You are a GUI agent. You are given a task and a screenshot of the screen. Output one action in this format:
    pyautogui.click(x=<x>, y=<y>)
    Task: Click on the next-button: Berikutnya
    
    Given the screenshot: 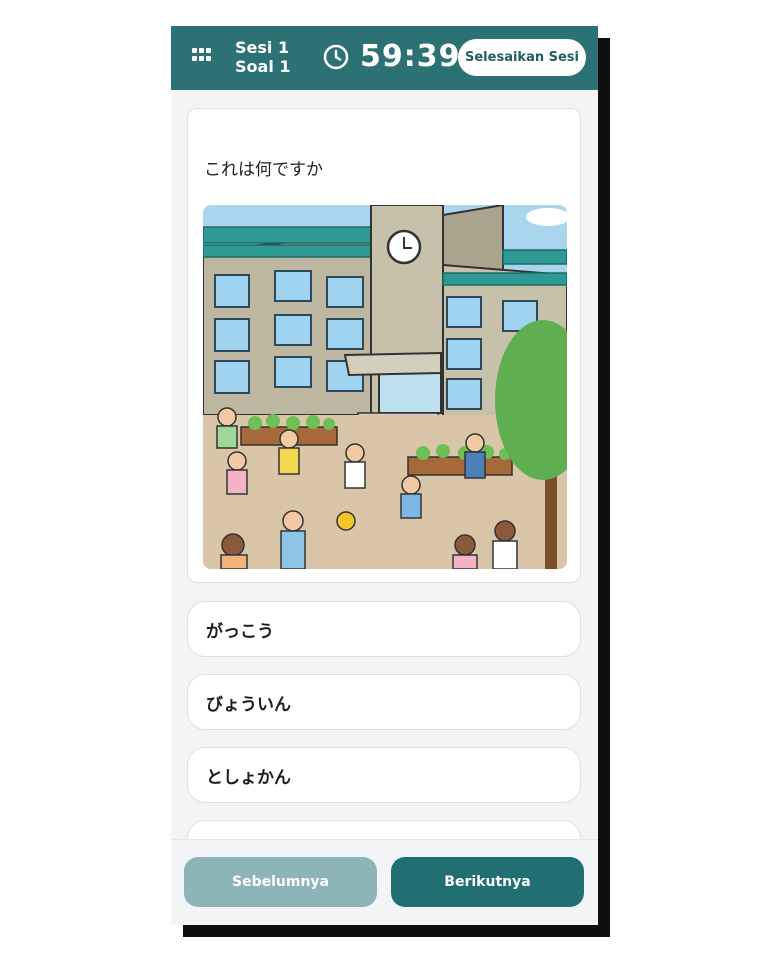 What is the action you would take?
    pyautogui.click(x=487, y=882)
    